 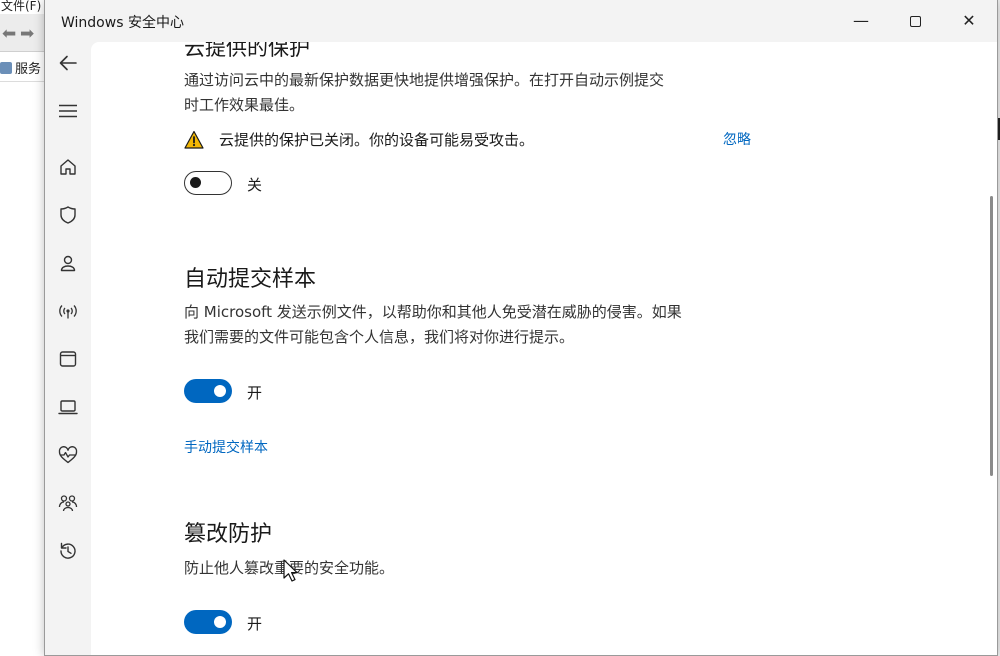 I want to click on person-icon, so click(x=68, y=263).